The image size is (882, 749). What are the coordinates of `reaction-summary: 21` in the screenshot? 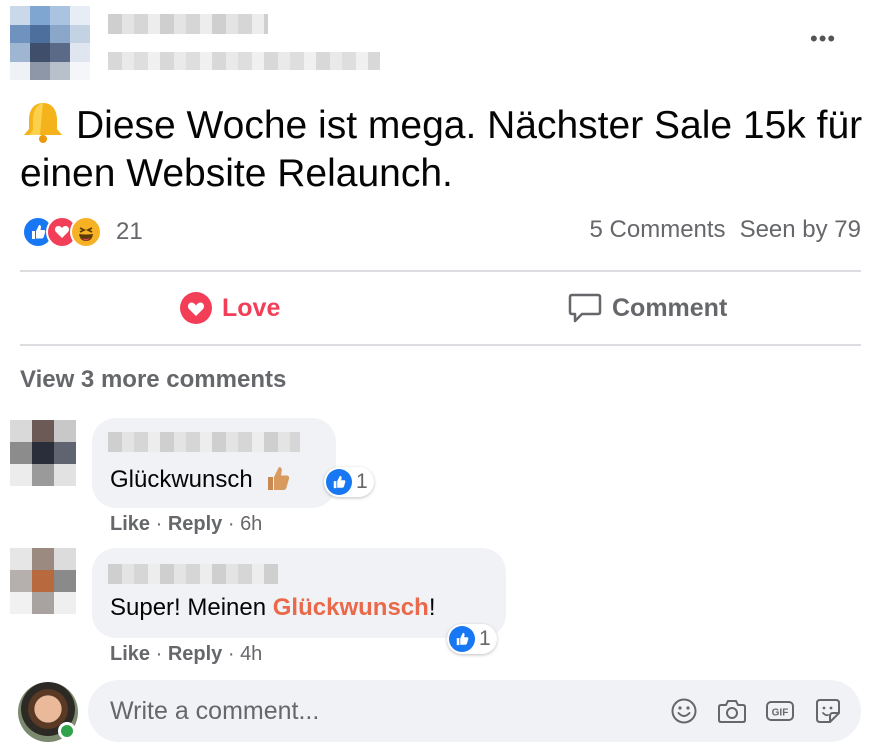 It's located at (82, 232).